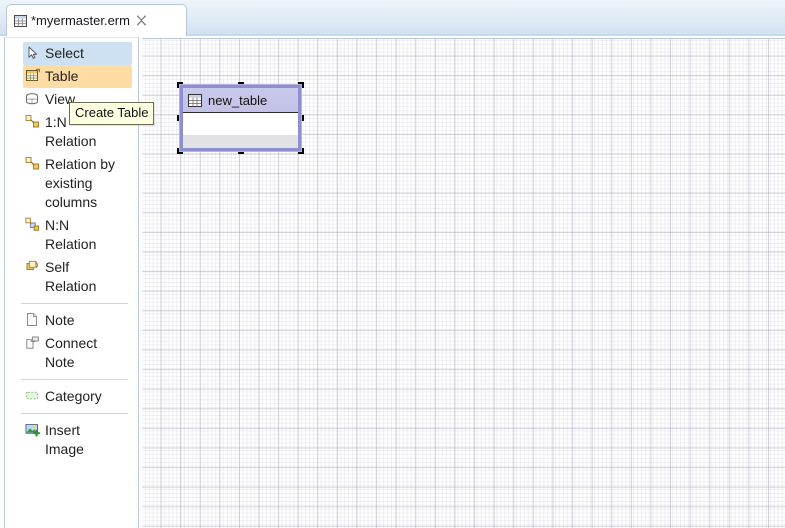  Describe the element at coordinates (60, 320) in the screenshot. I see `palette-item-label: Note` at that location.